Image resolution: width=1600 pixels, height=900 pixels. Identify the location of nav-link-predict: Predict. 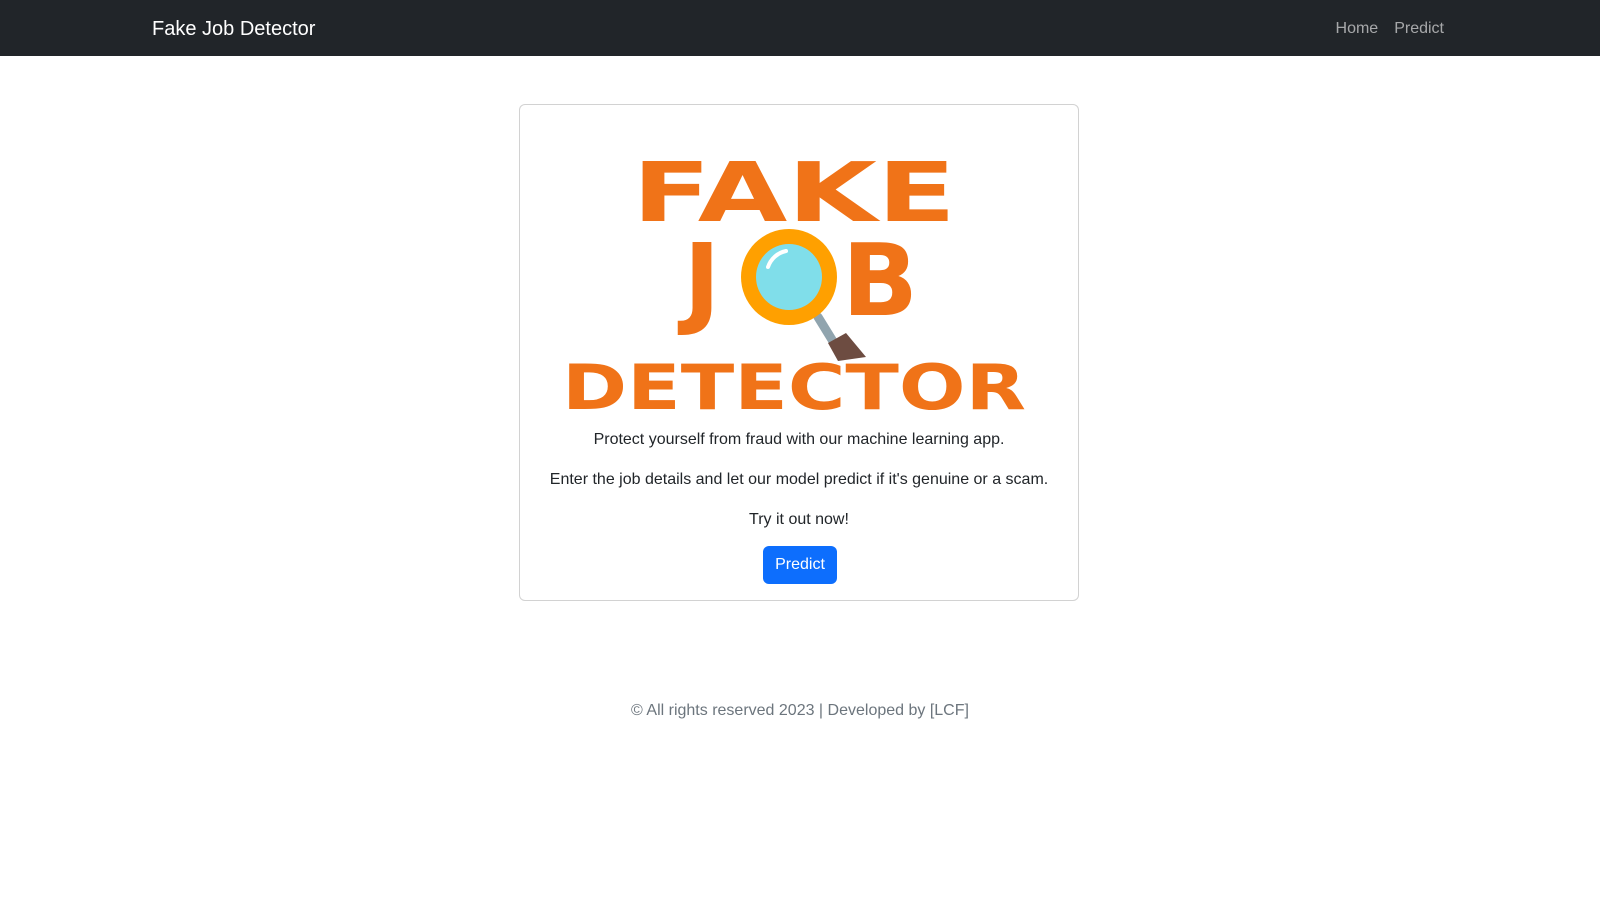
(1419, 29).